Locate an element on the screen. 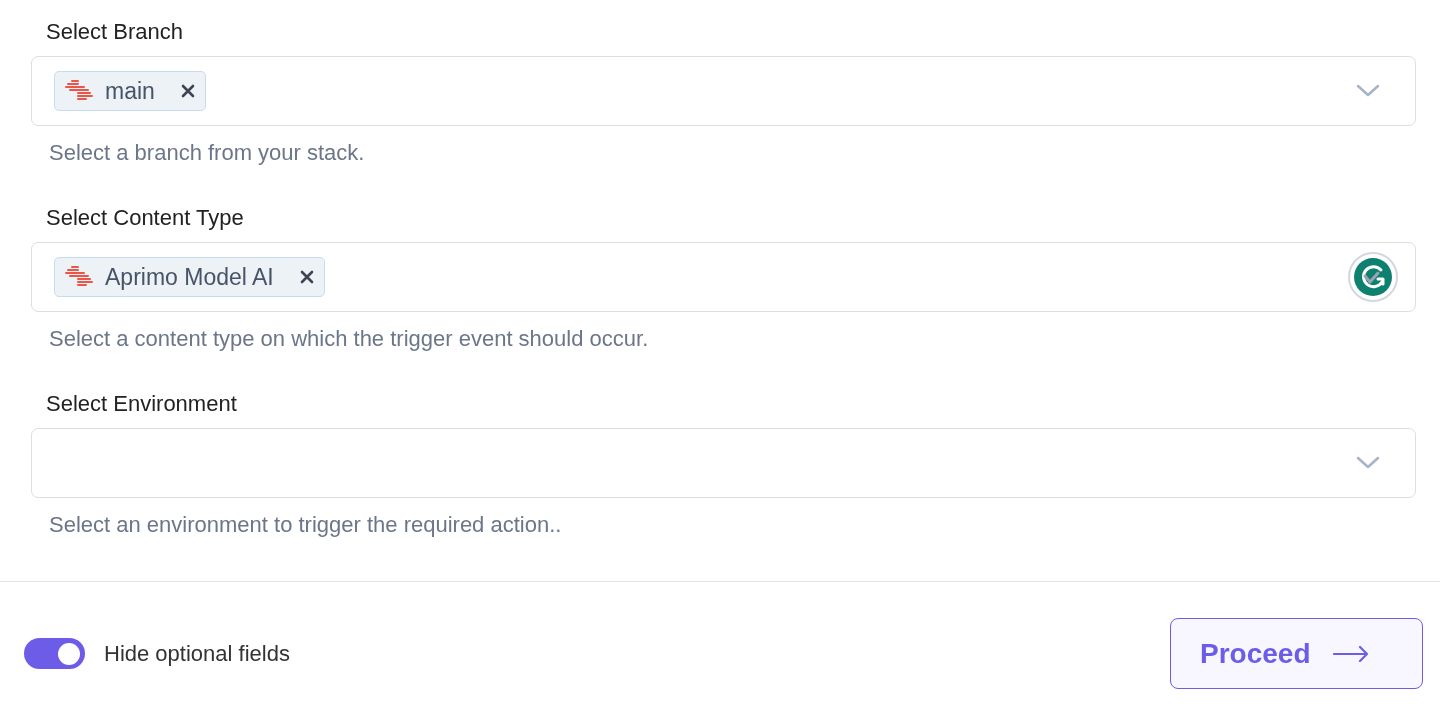  select-field: main is located at coordinates (723, 91).